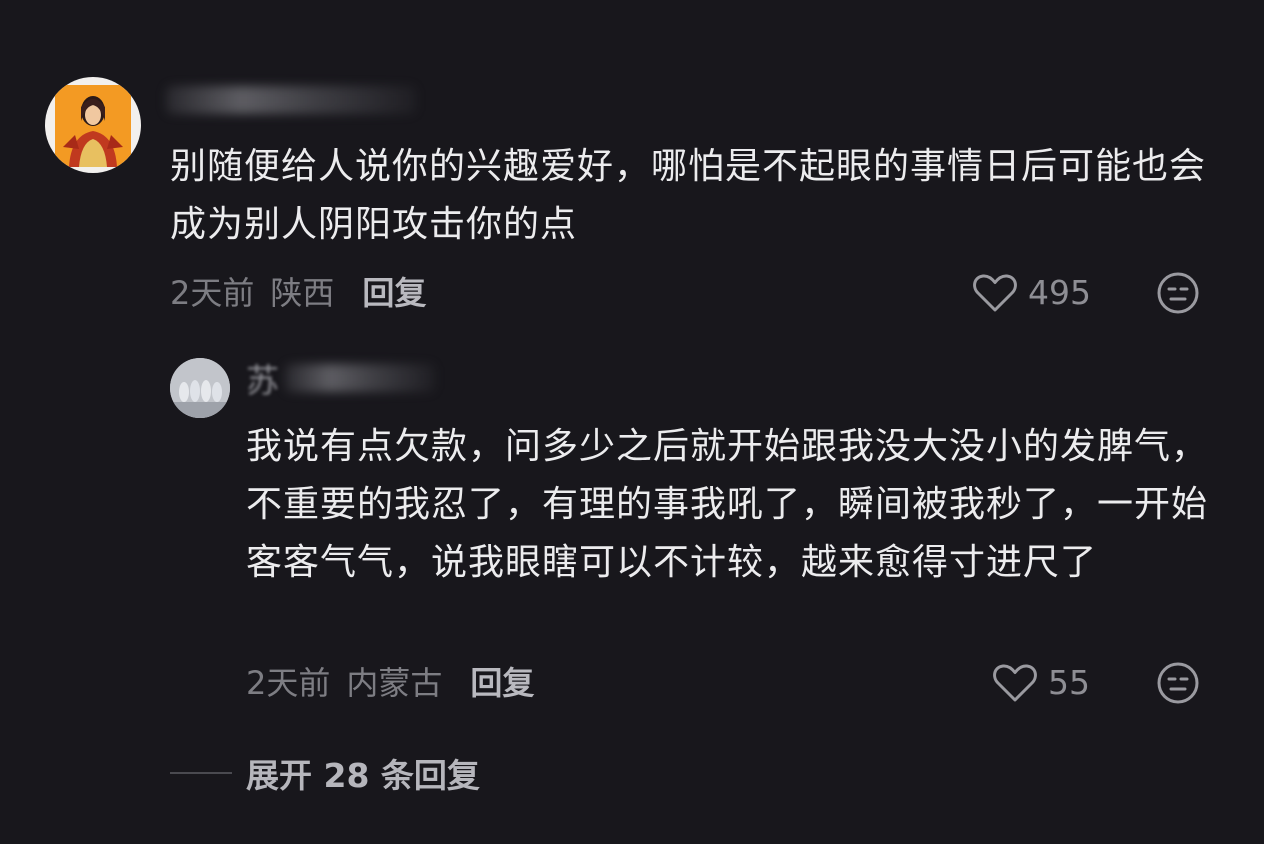  Describe the element at coordinates (288, 683) in the screenshot. I see `reply-time: 2天前` at that location.